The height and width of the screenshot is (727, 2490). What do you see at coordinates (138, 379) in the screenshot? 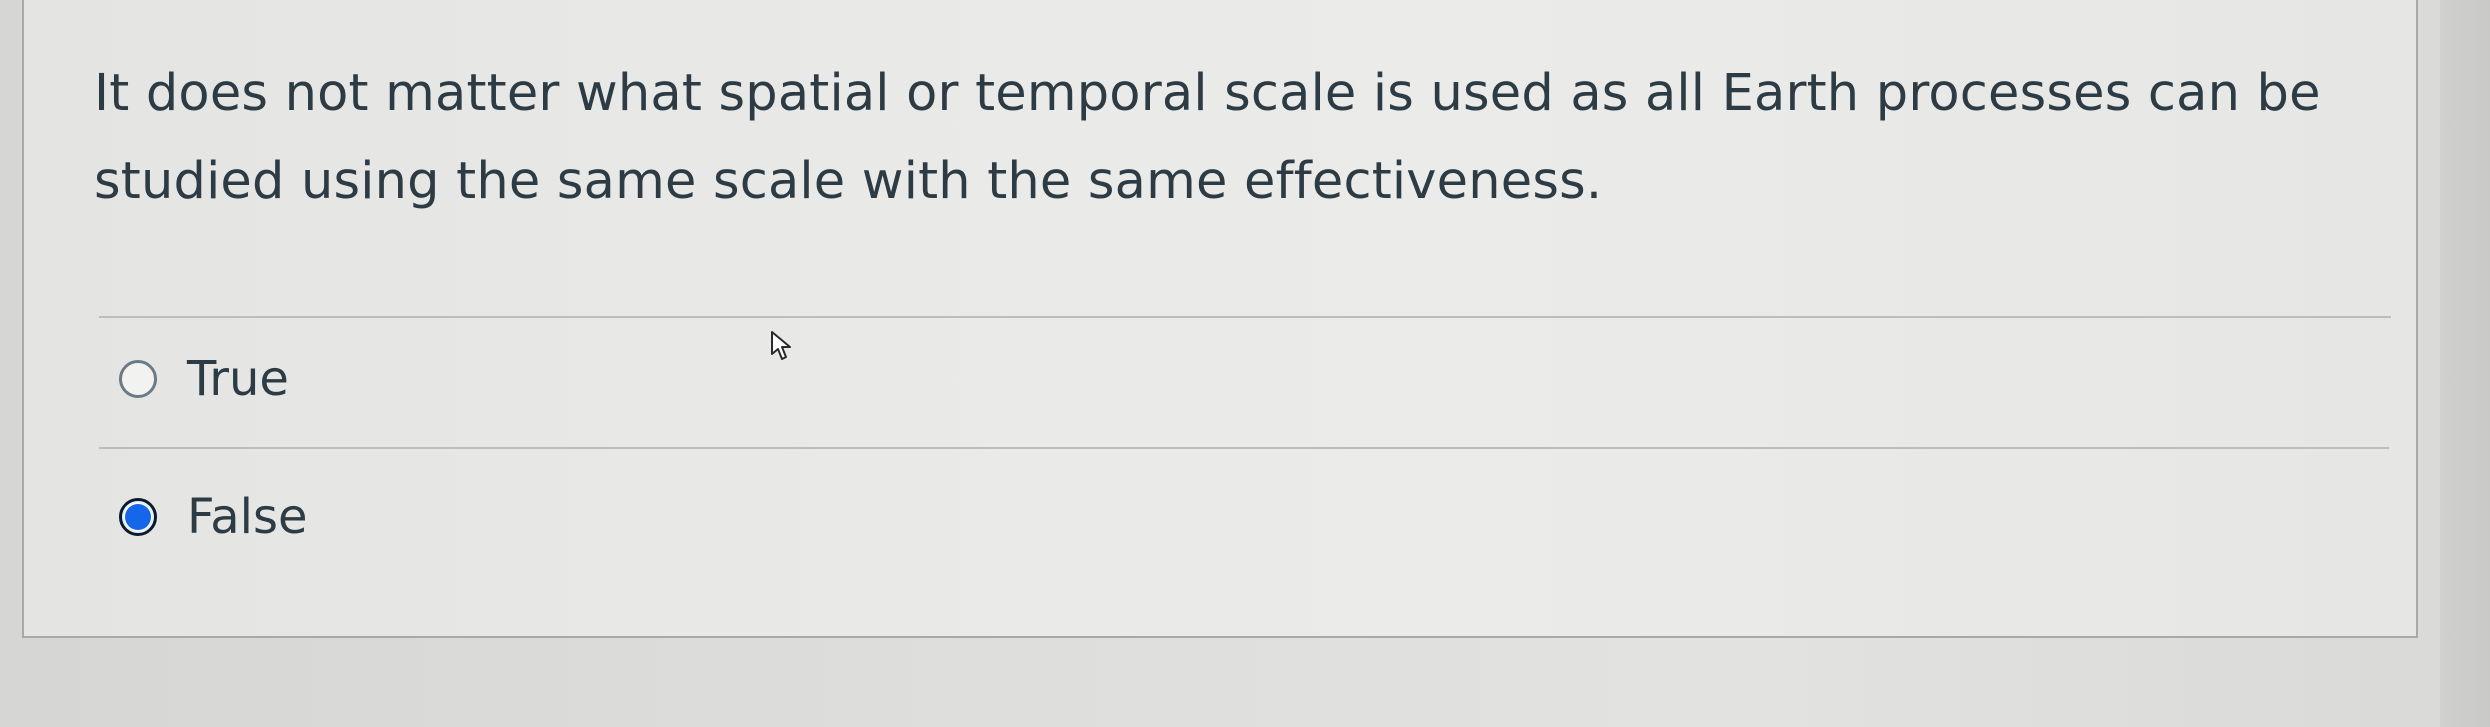
I see `radio-true` at bounding box center [138, 379].